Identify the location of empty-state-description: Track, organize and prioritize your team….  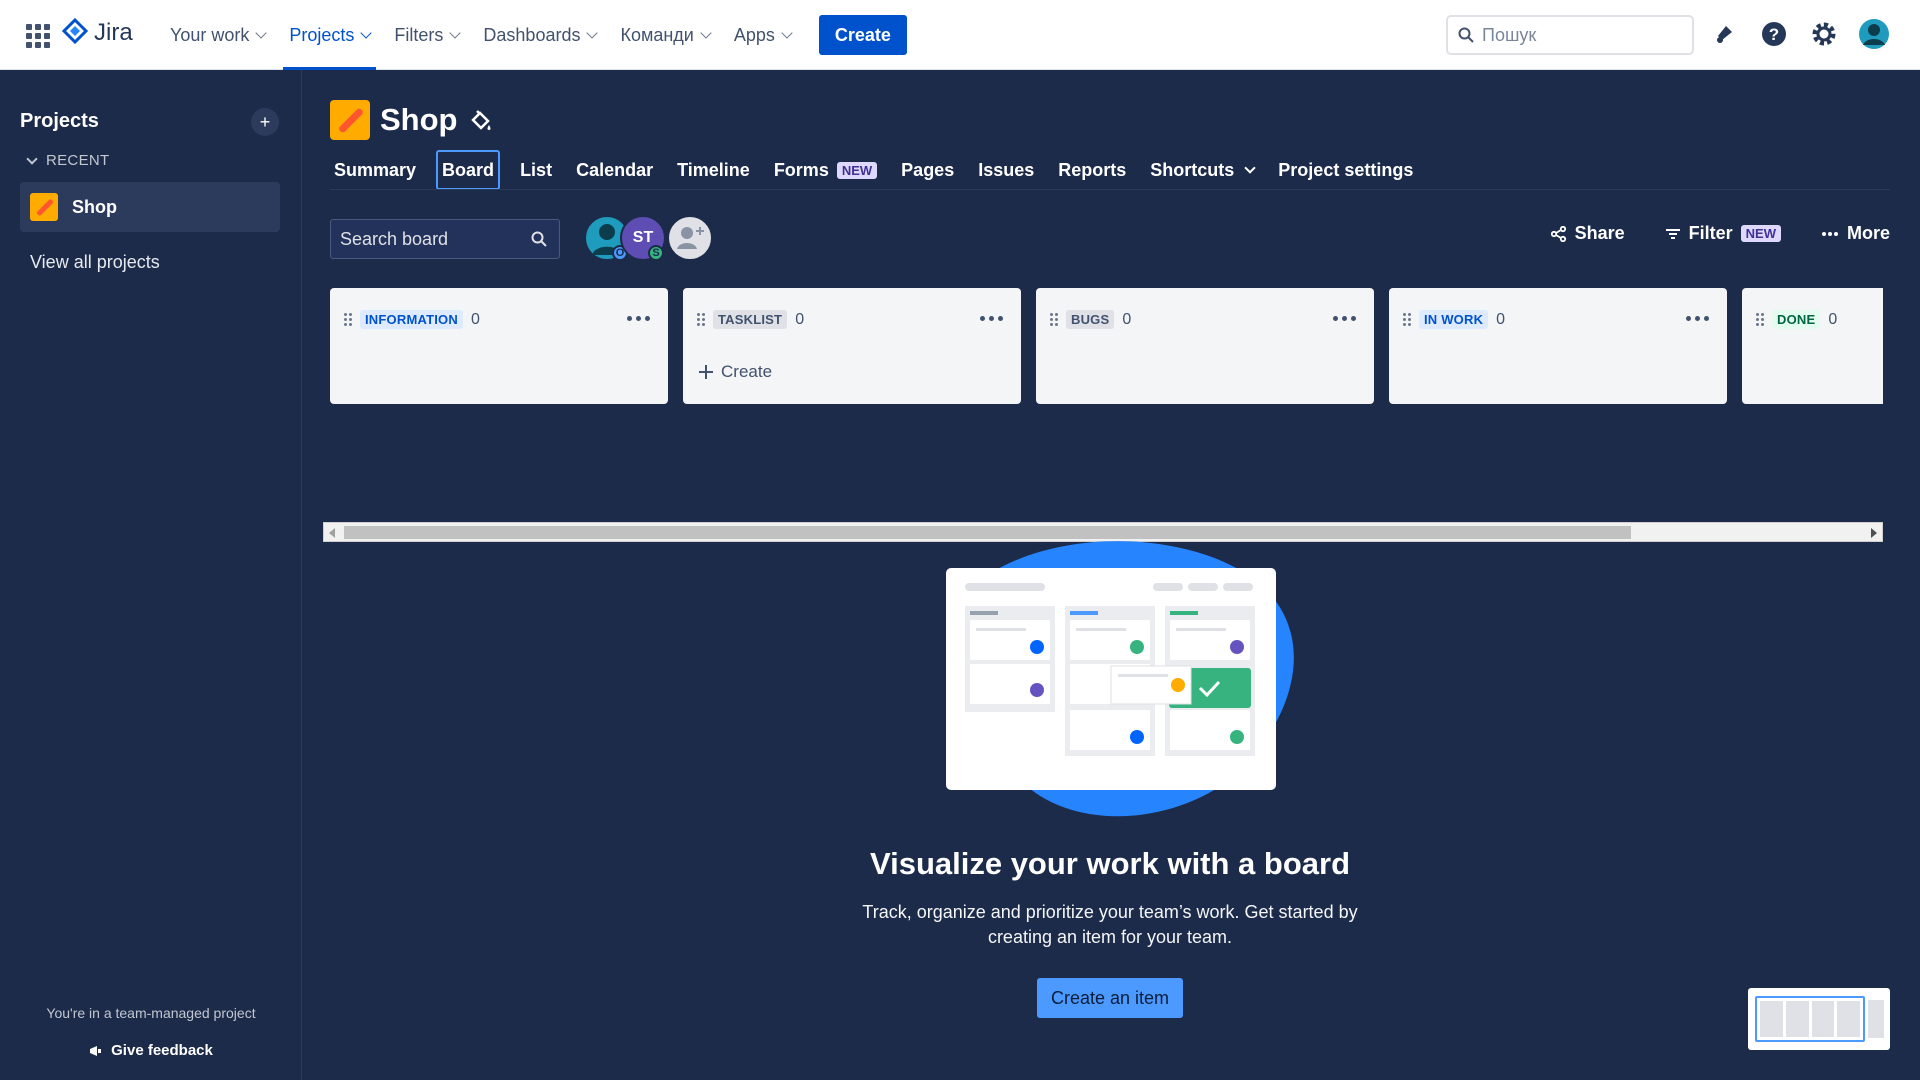
(1110, 924).